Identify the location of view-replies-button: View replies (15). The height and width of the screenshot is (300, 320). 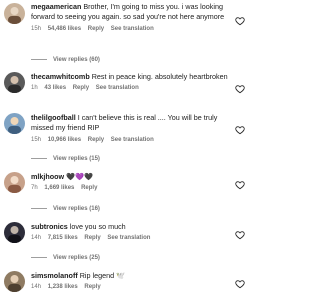
(65, 159).